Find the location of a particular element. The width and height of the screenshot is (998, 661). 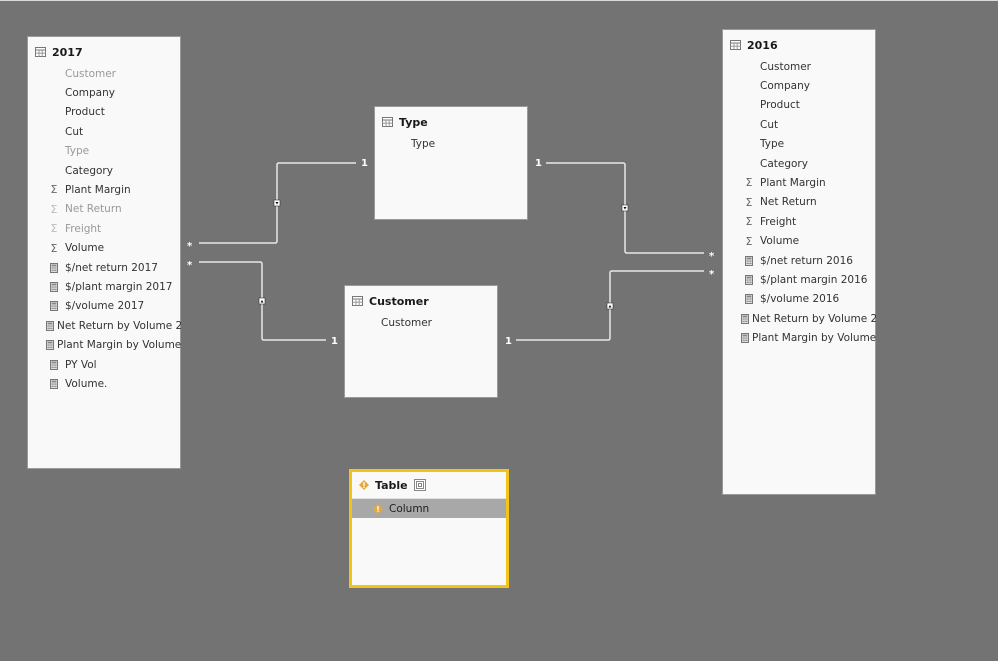

field-label: $/volume 2016 is located at coordinates (800, 299).